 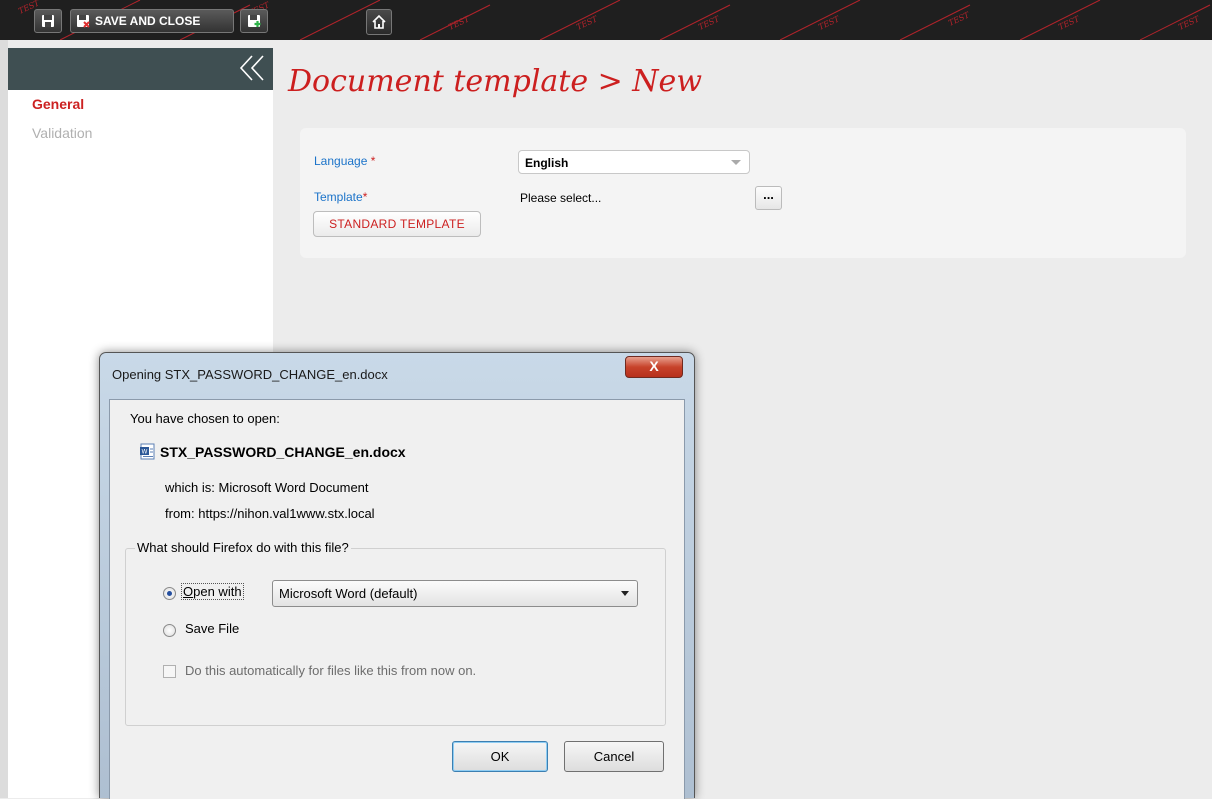 I want to click on cancel-button: Cancel, so click(x=614, y=756).